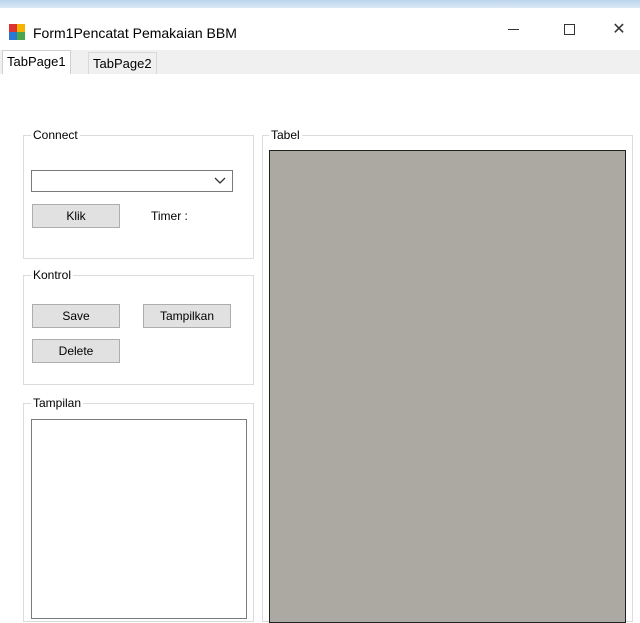 This screenshot has width=640, height=623. What do you see at coordinates (122, 63) in the screenshot?
I see `tab-tabpage2: TabPage2` at bounding box center [122, 63].